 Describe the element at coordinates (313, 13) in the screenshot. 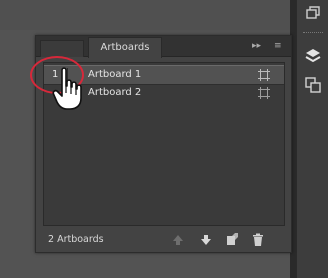

I see `artboard-tool-icon` at that location.